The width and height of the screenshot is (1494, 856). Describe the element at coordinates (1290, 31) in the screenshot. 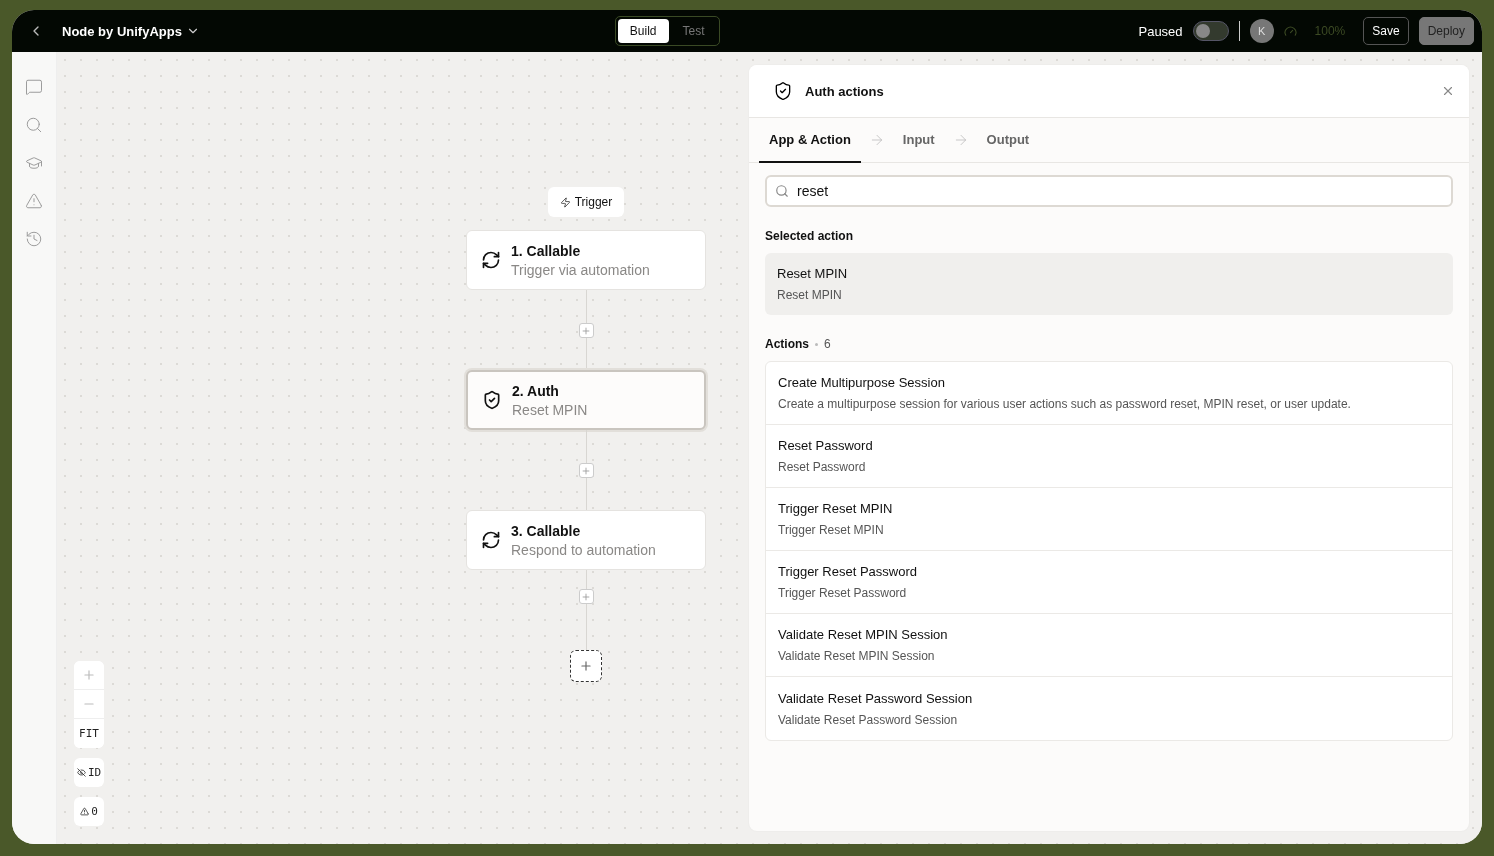

I see `gauge-icon` at that location.